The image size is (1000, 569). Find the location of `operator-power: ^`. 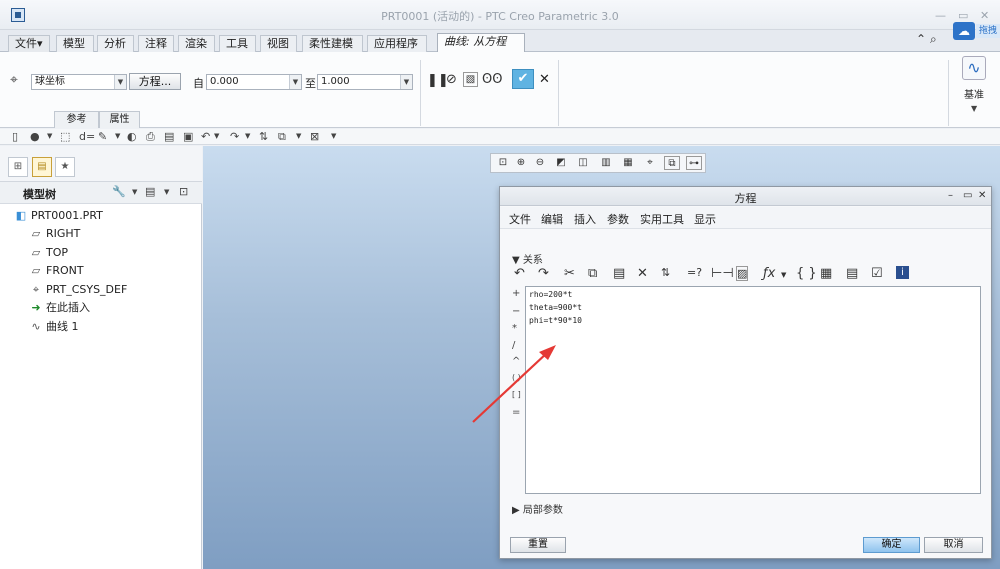

operator-power: ^ is located at coordinates (516, 361).